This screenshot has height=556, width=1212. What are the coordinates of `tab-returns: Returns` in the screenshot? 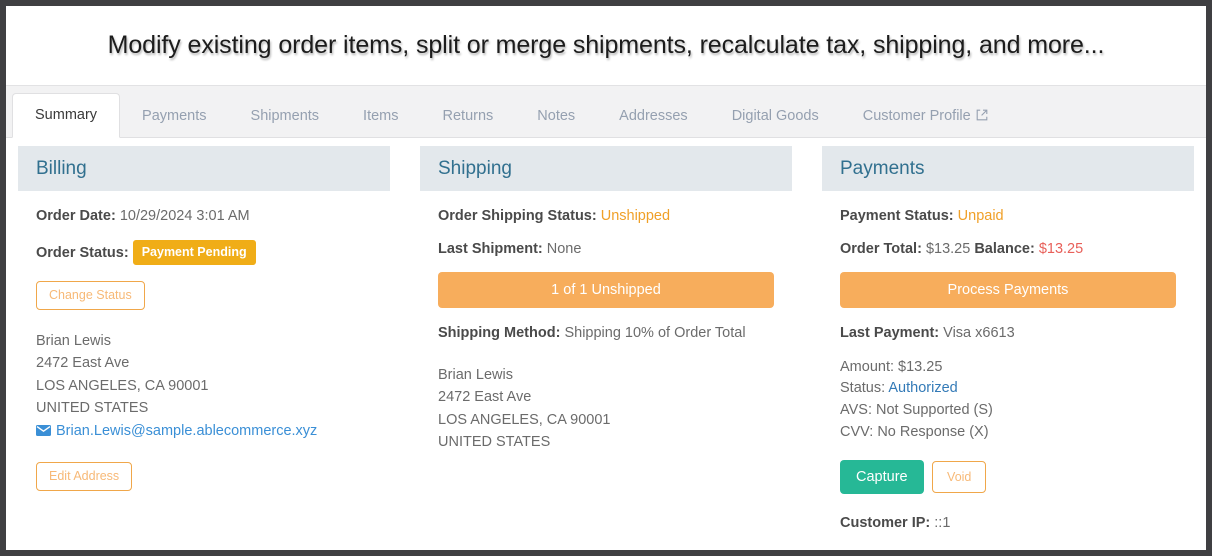 It's located at (468, 116).